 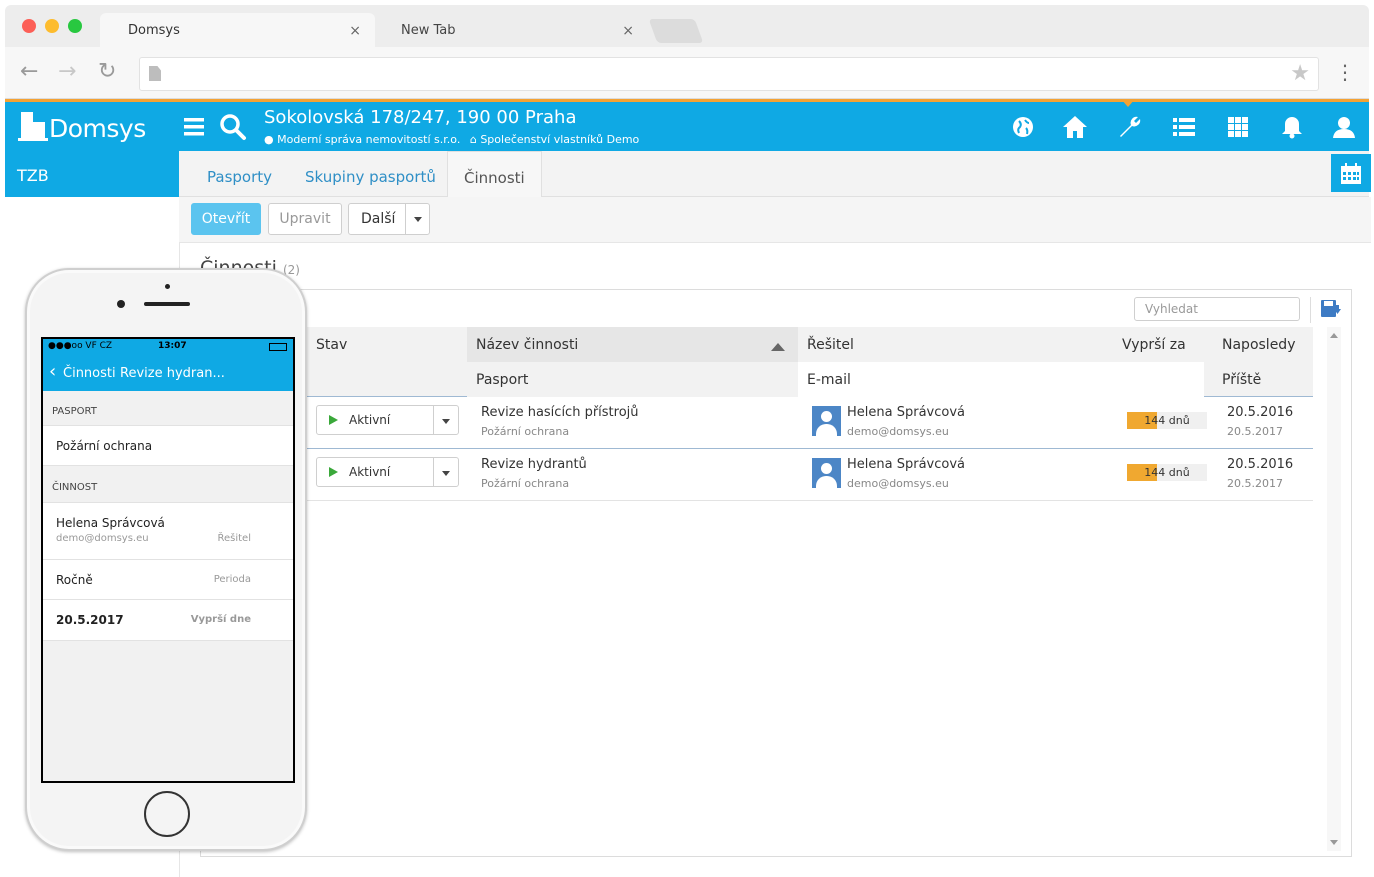 I want to click on section-header: ČINNOST, so click(x=75, y=487).